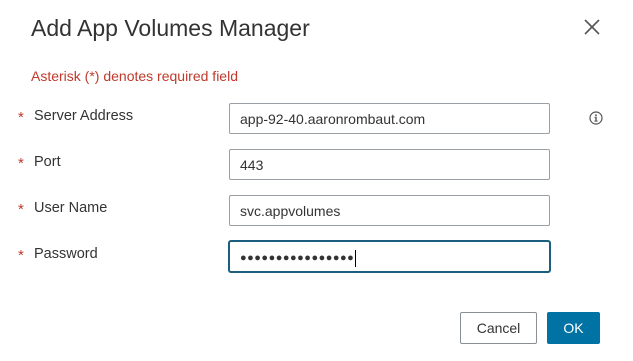 Image resolution: width=633 pixels, height=361 pixels. Describe the element at coordinates (356, 258) in the screenshot. I see `text-caret` at that location.